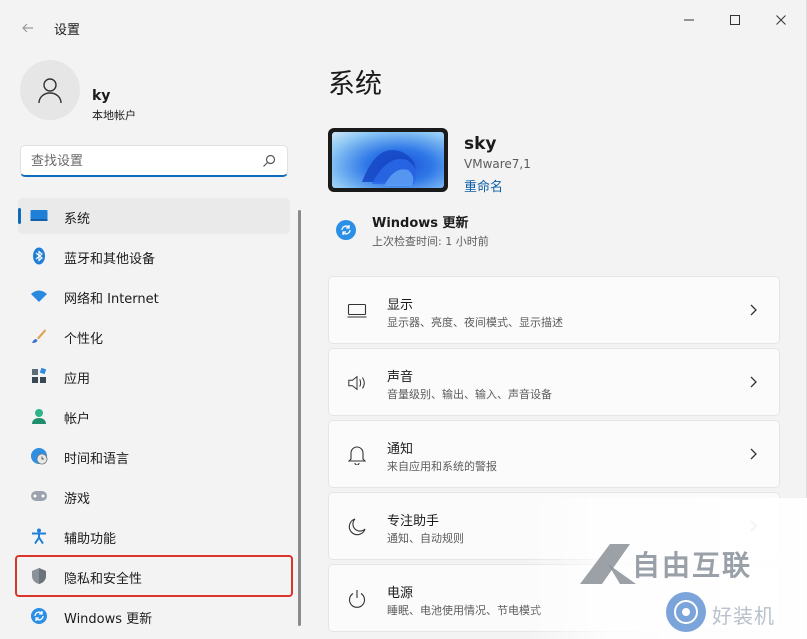 Image resolution: width=807 pixels, height=639 pixels. I want to click on back-button, so click(28, 28).